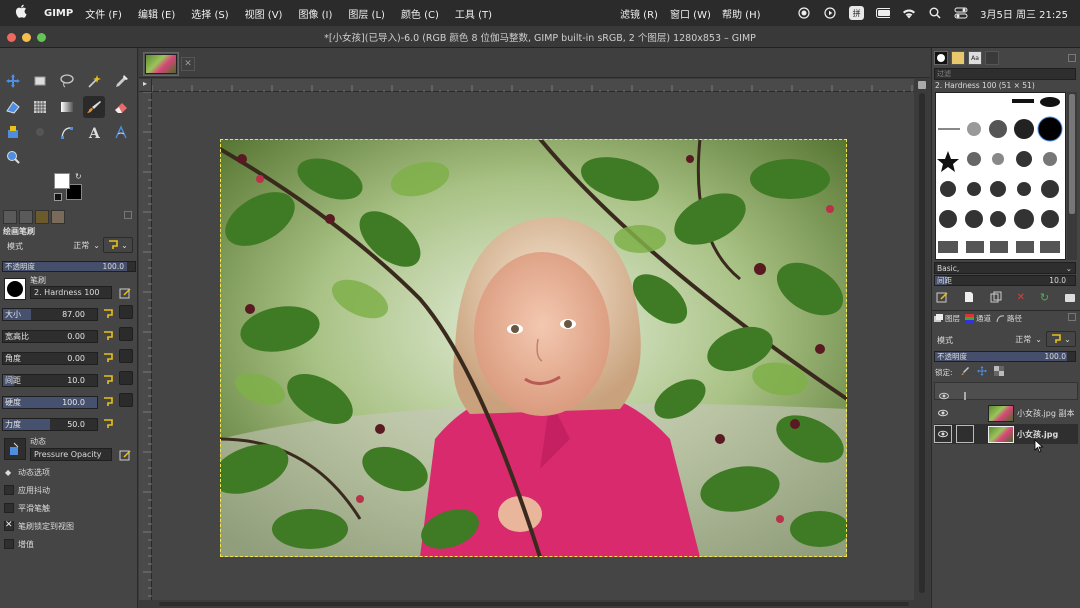  What do you see at coordinates (78, 176) in the screenshot?
I see `swap-colors-icon: ↻` at bounding box center [78, 176].